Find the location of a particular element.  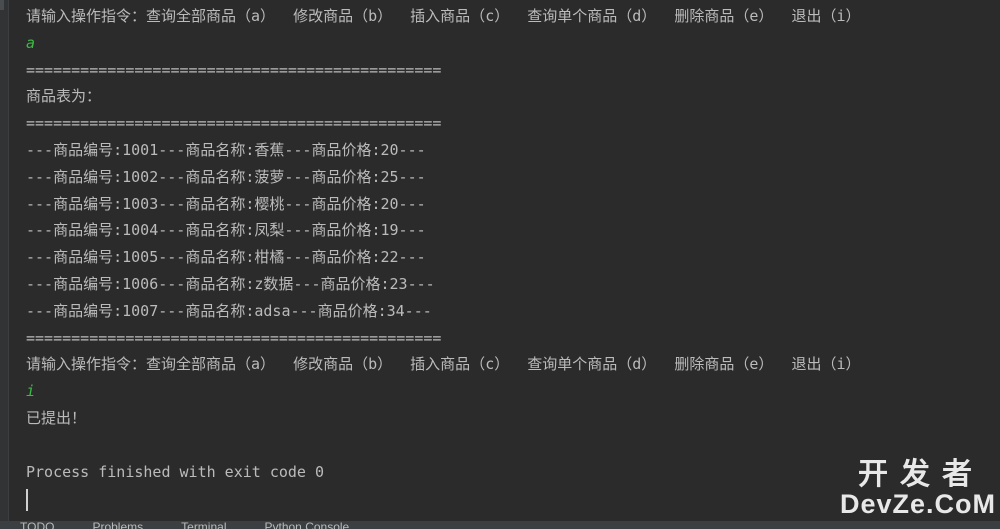

console-output-line: ---商品编号:1006---商品名称:z数据---商品价格:23--- is located at coordinates (230, 283).